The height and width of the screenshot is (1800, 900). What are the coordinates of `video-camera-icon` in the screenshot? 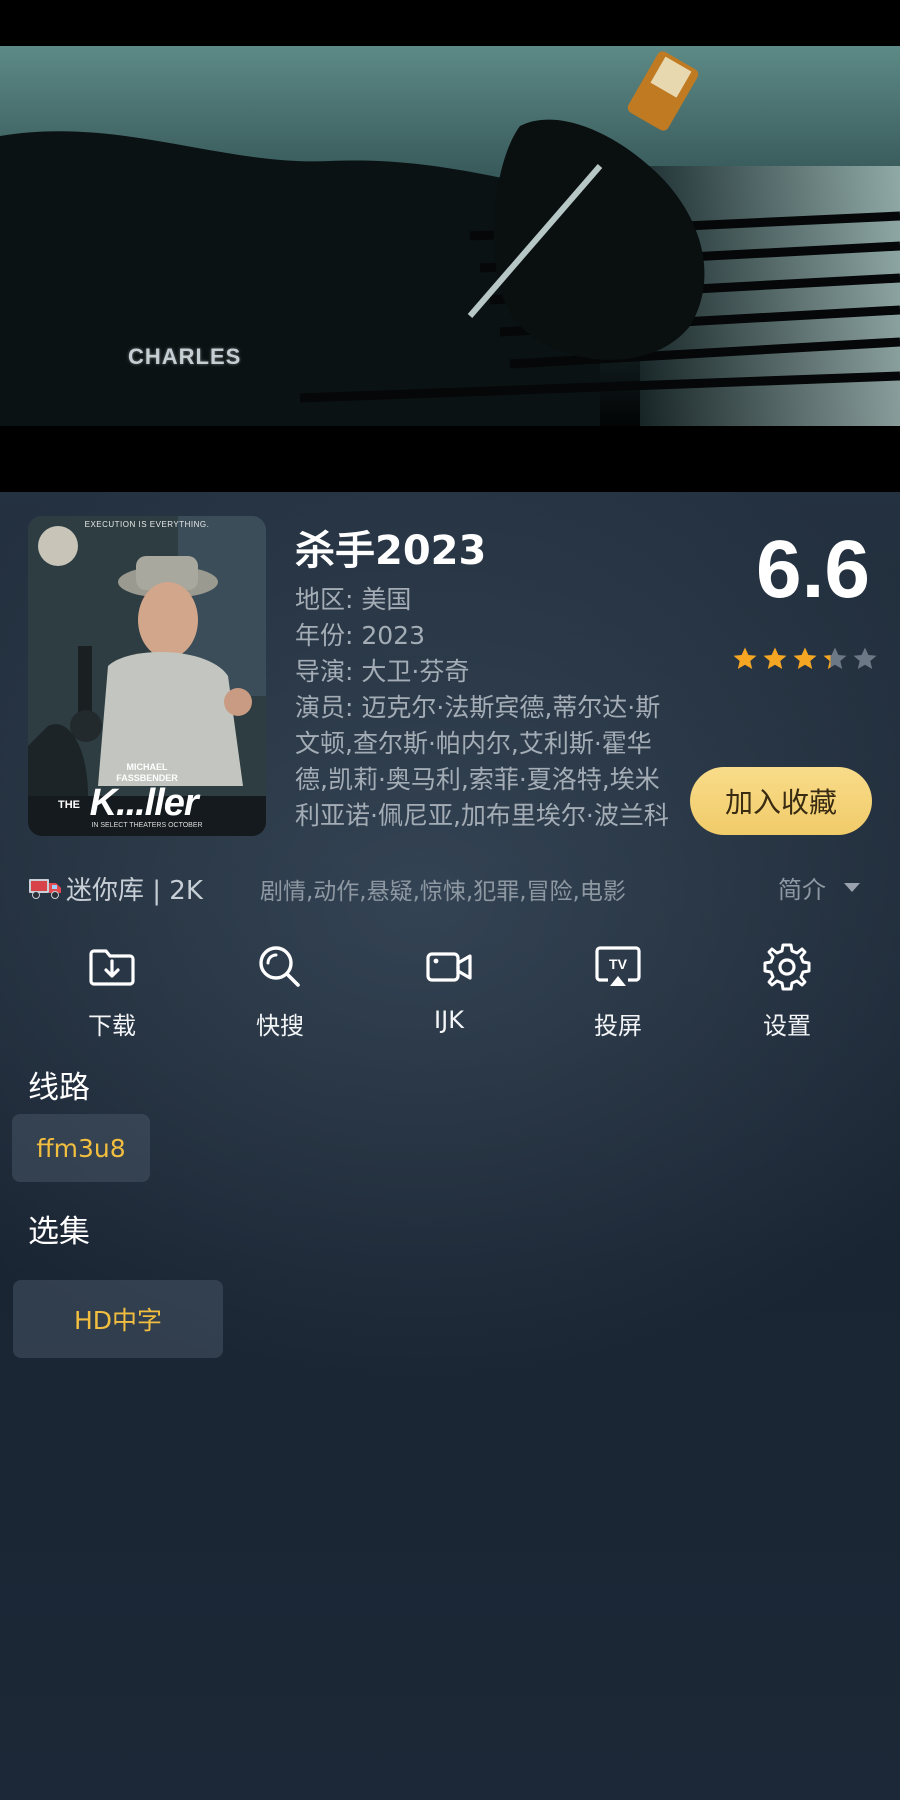 It's located at (449, 967).